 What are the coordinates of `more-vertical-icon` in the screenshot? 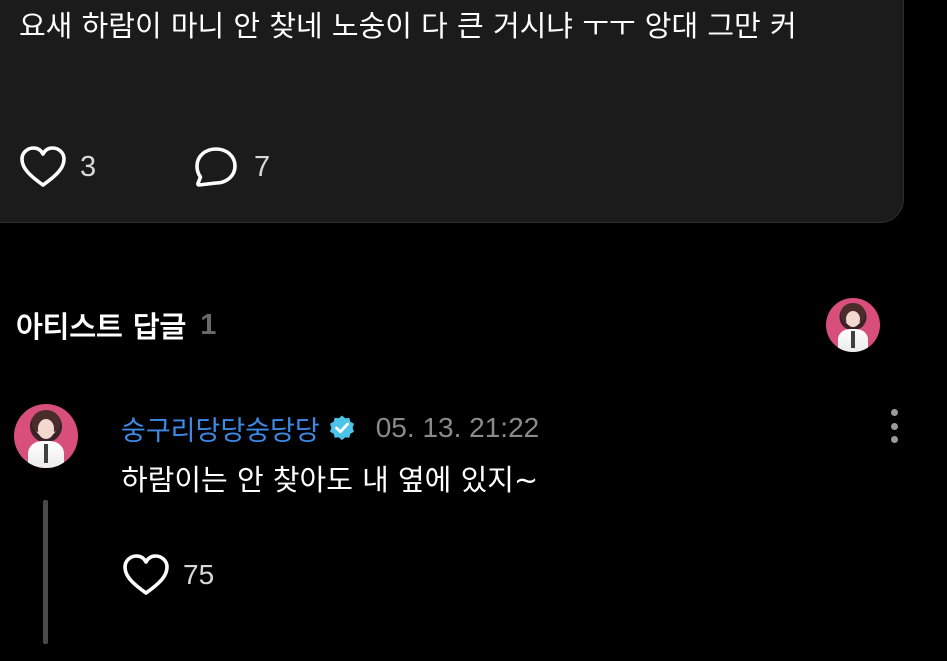 It's located at (894, 412).